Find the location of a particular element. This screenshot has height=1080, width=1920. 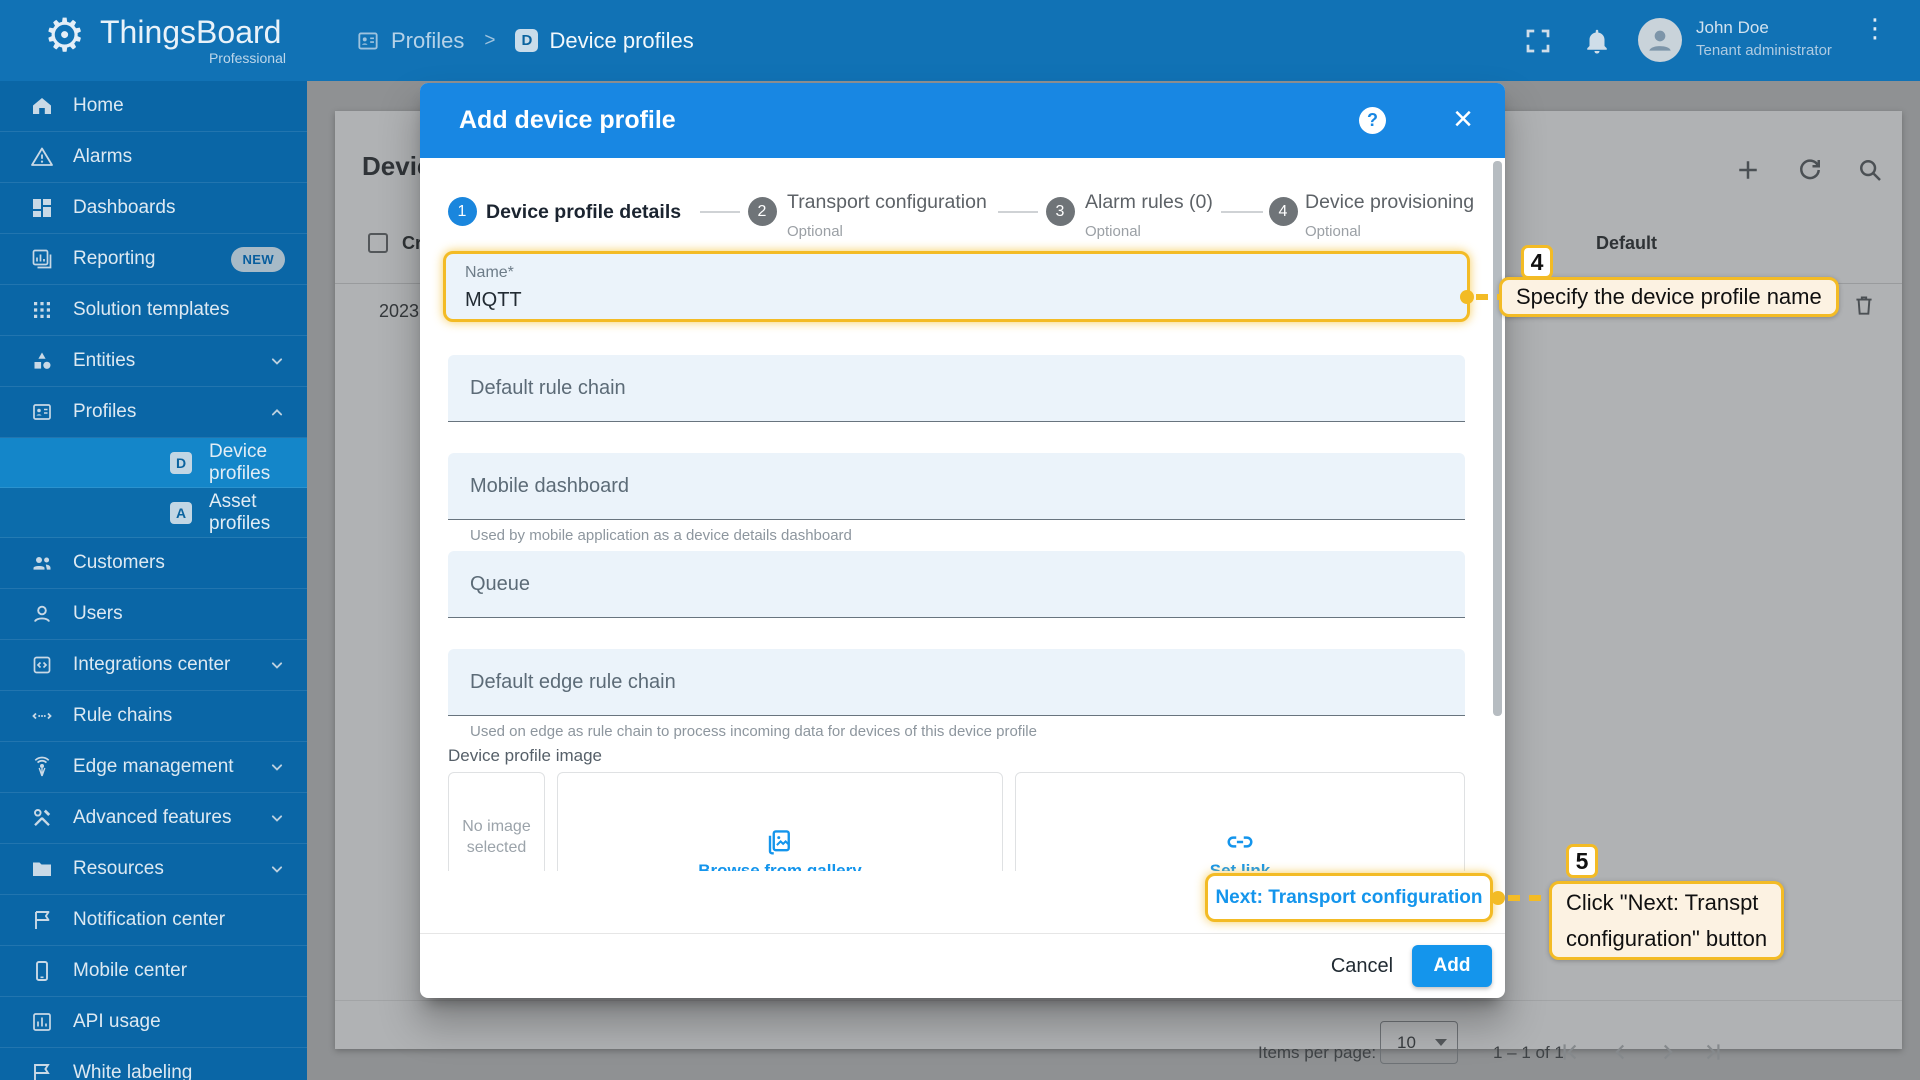

chevron-up-icon is located at coordinates (277, 412).